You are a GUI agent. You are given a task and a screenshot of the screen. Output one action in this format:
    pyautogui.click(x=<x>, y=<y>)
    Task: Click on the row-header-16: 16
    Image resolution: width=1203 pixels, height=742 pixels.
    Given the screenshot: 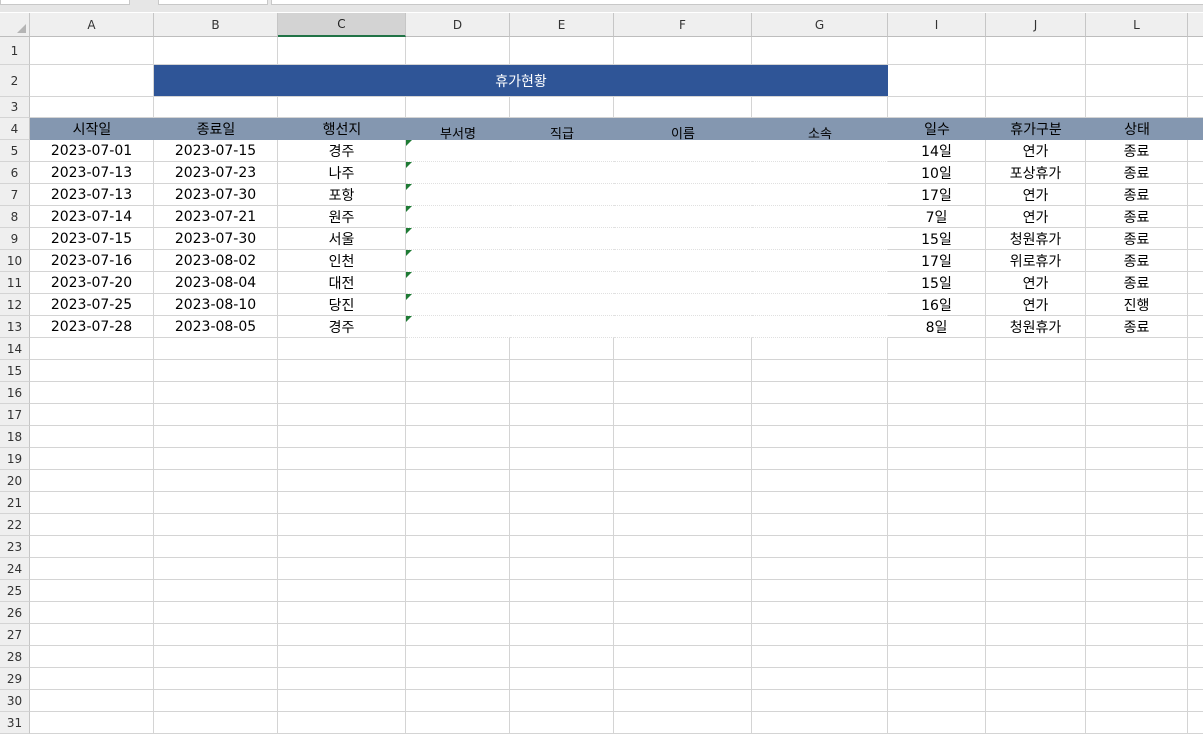 What is the action you would take?
    pyautogui.click(x=15, y=393)
    